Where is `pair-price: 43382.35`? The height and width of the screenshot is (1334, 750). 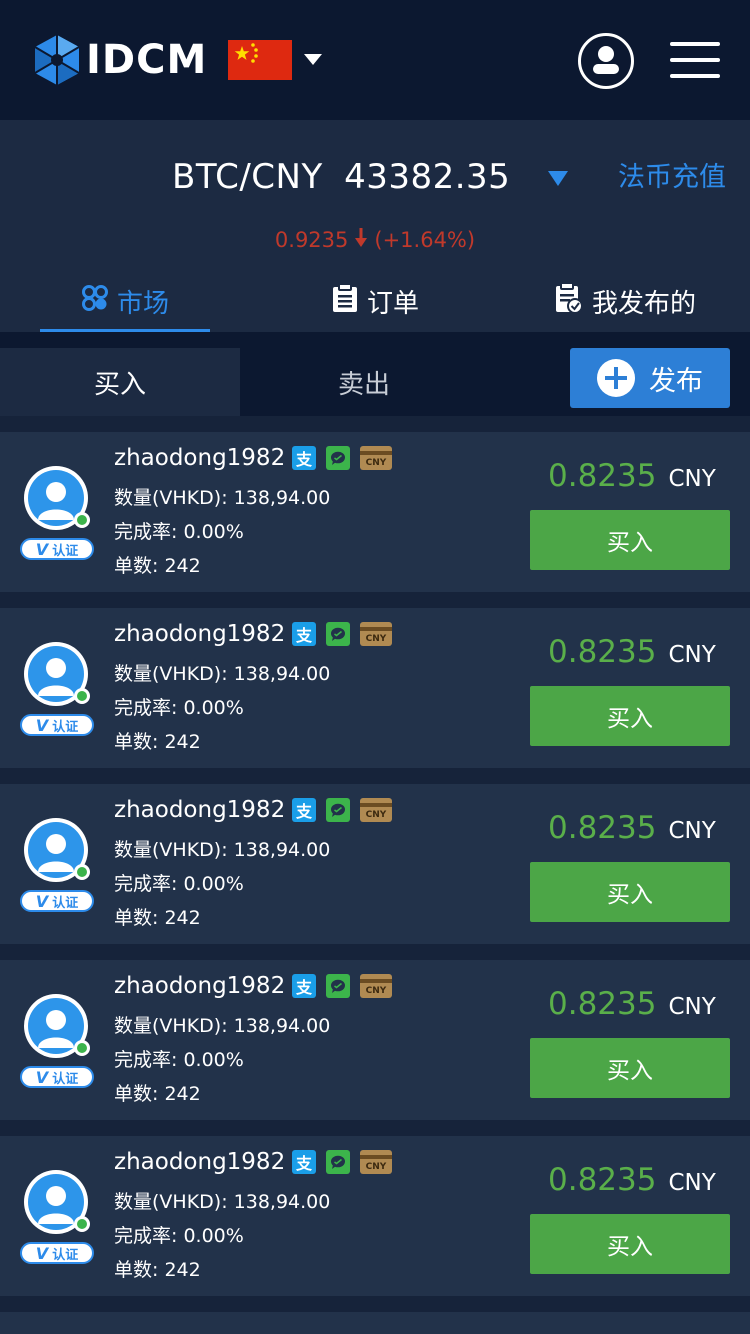 pair-price: 43382.35 is located at coordinates (427, 177).